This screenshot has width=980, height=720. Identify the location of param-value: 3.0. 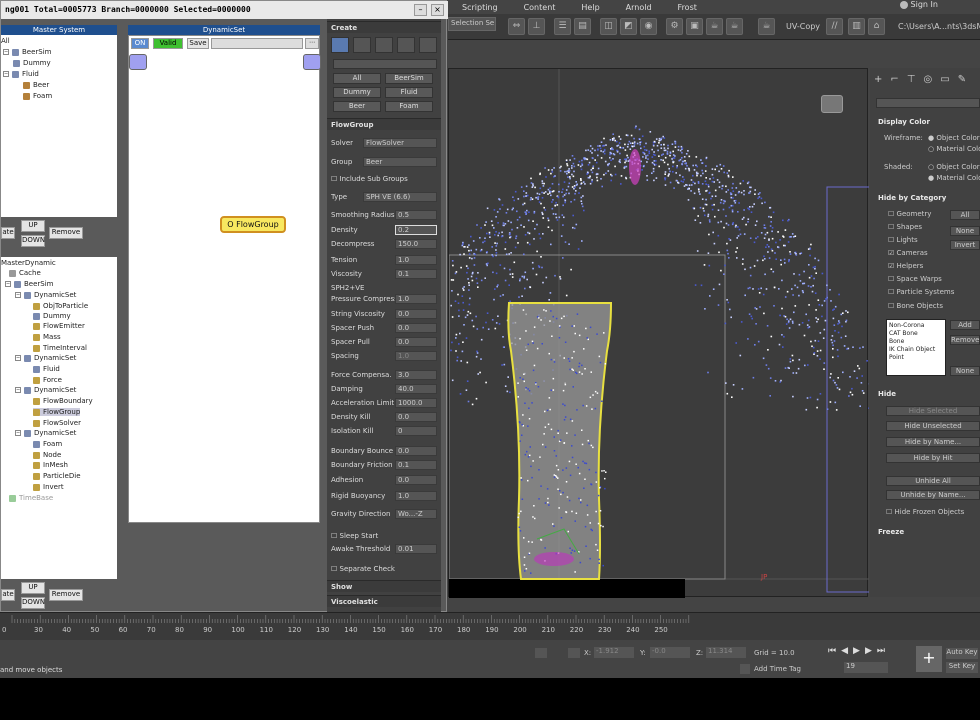
(416, 375).